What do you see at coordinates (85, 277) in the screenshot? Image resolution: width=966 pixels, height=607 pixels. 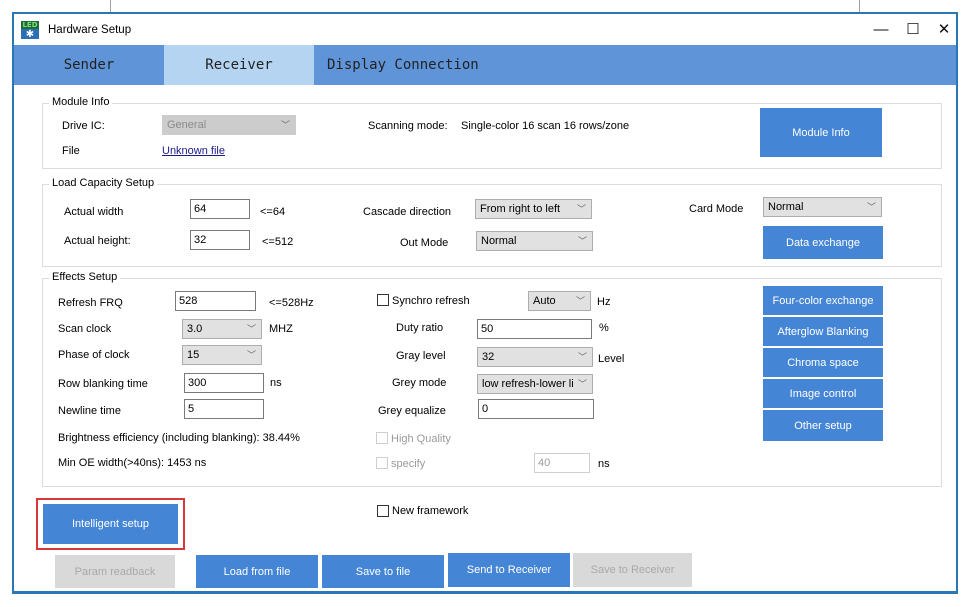 I see `group-title: Effects Setup` at bounding box center [85, 277].